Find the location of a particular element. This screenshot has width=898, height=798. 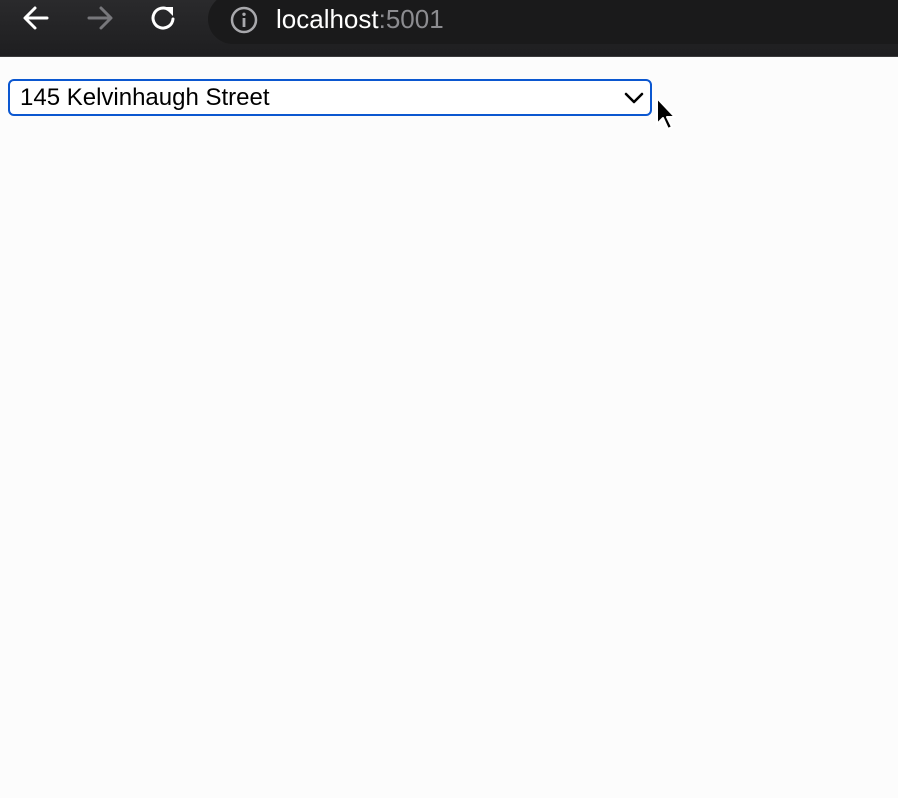

url-text: localhost:5001 is located at coordinates (360, 19).